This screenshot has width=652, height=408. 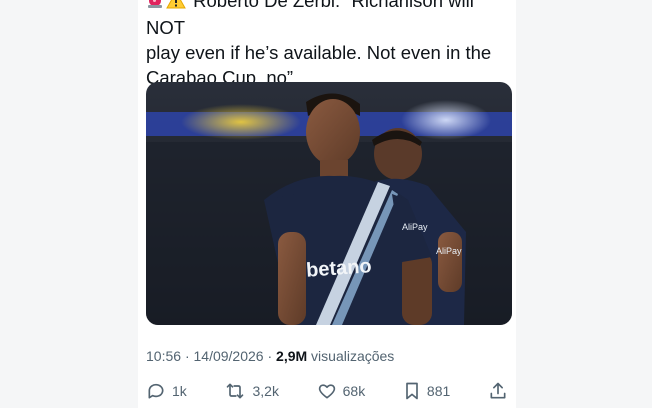 I want to click on bookmark-count: 881, so click(x=438, y=391).